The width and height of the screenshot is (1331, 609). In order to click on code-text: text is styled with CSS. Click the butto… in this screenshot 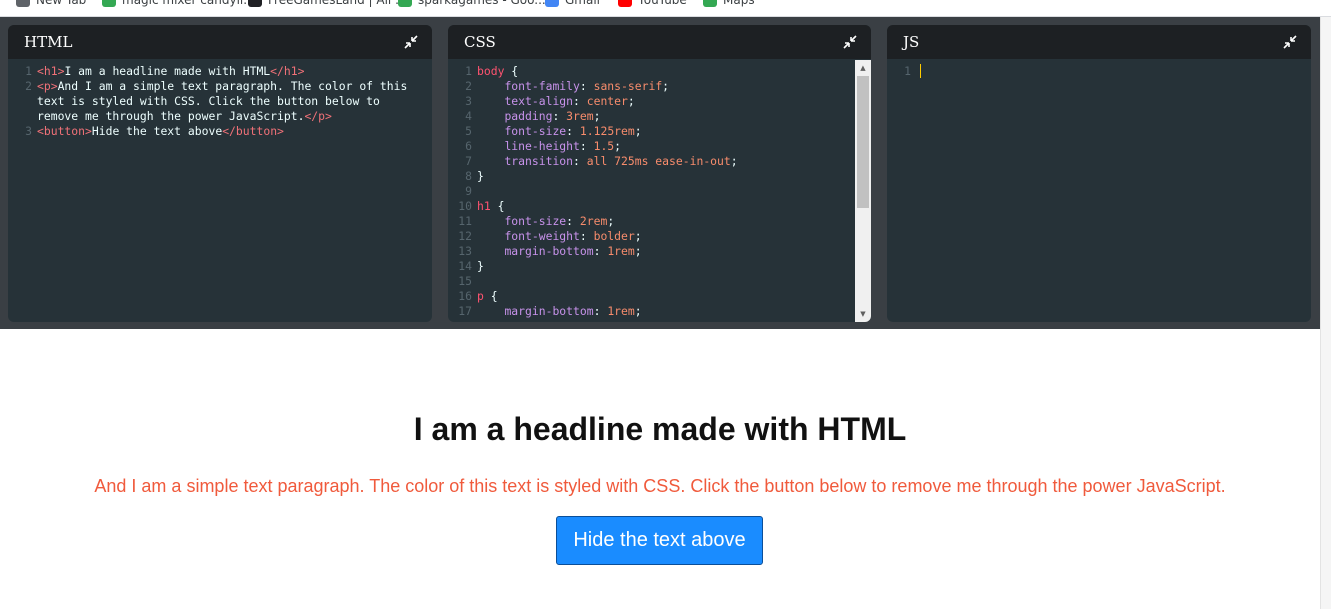, I will do `click(208, 101)`.